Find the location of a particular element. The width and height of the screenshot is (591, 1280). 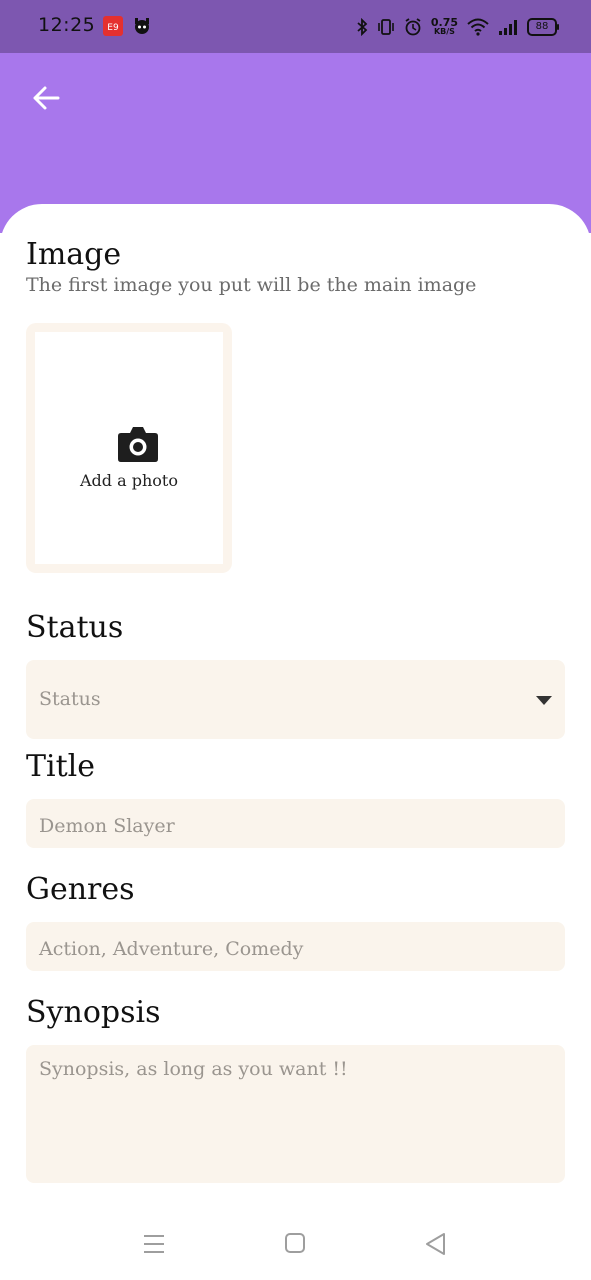

photo-placeholder: Add a photo is located at coordinates (129, 448).